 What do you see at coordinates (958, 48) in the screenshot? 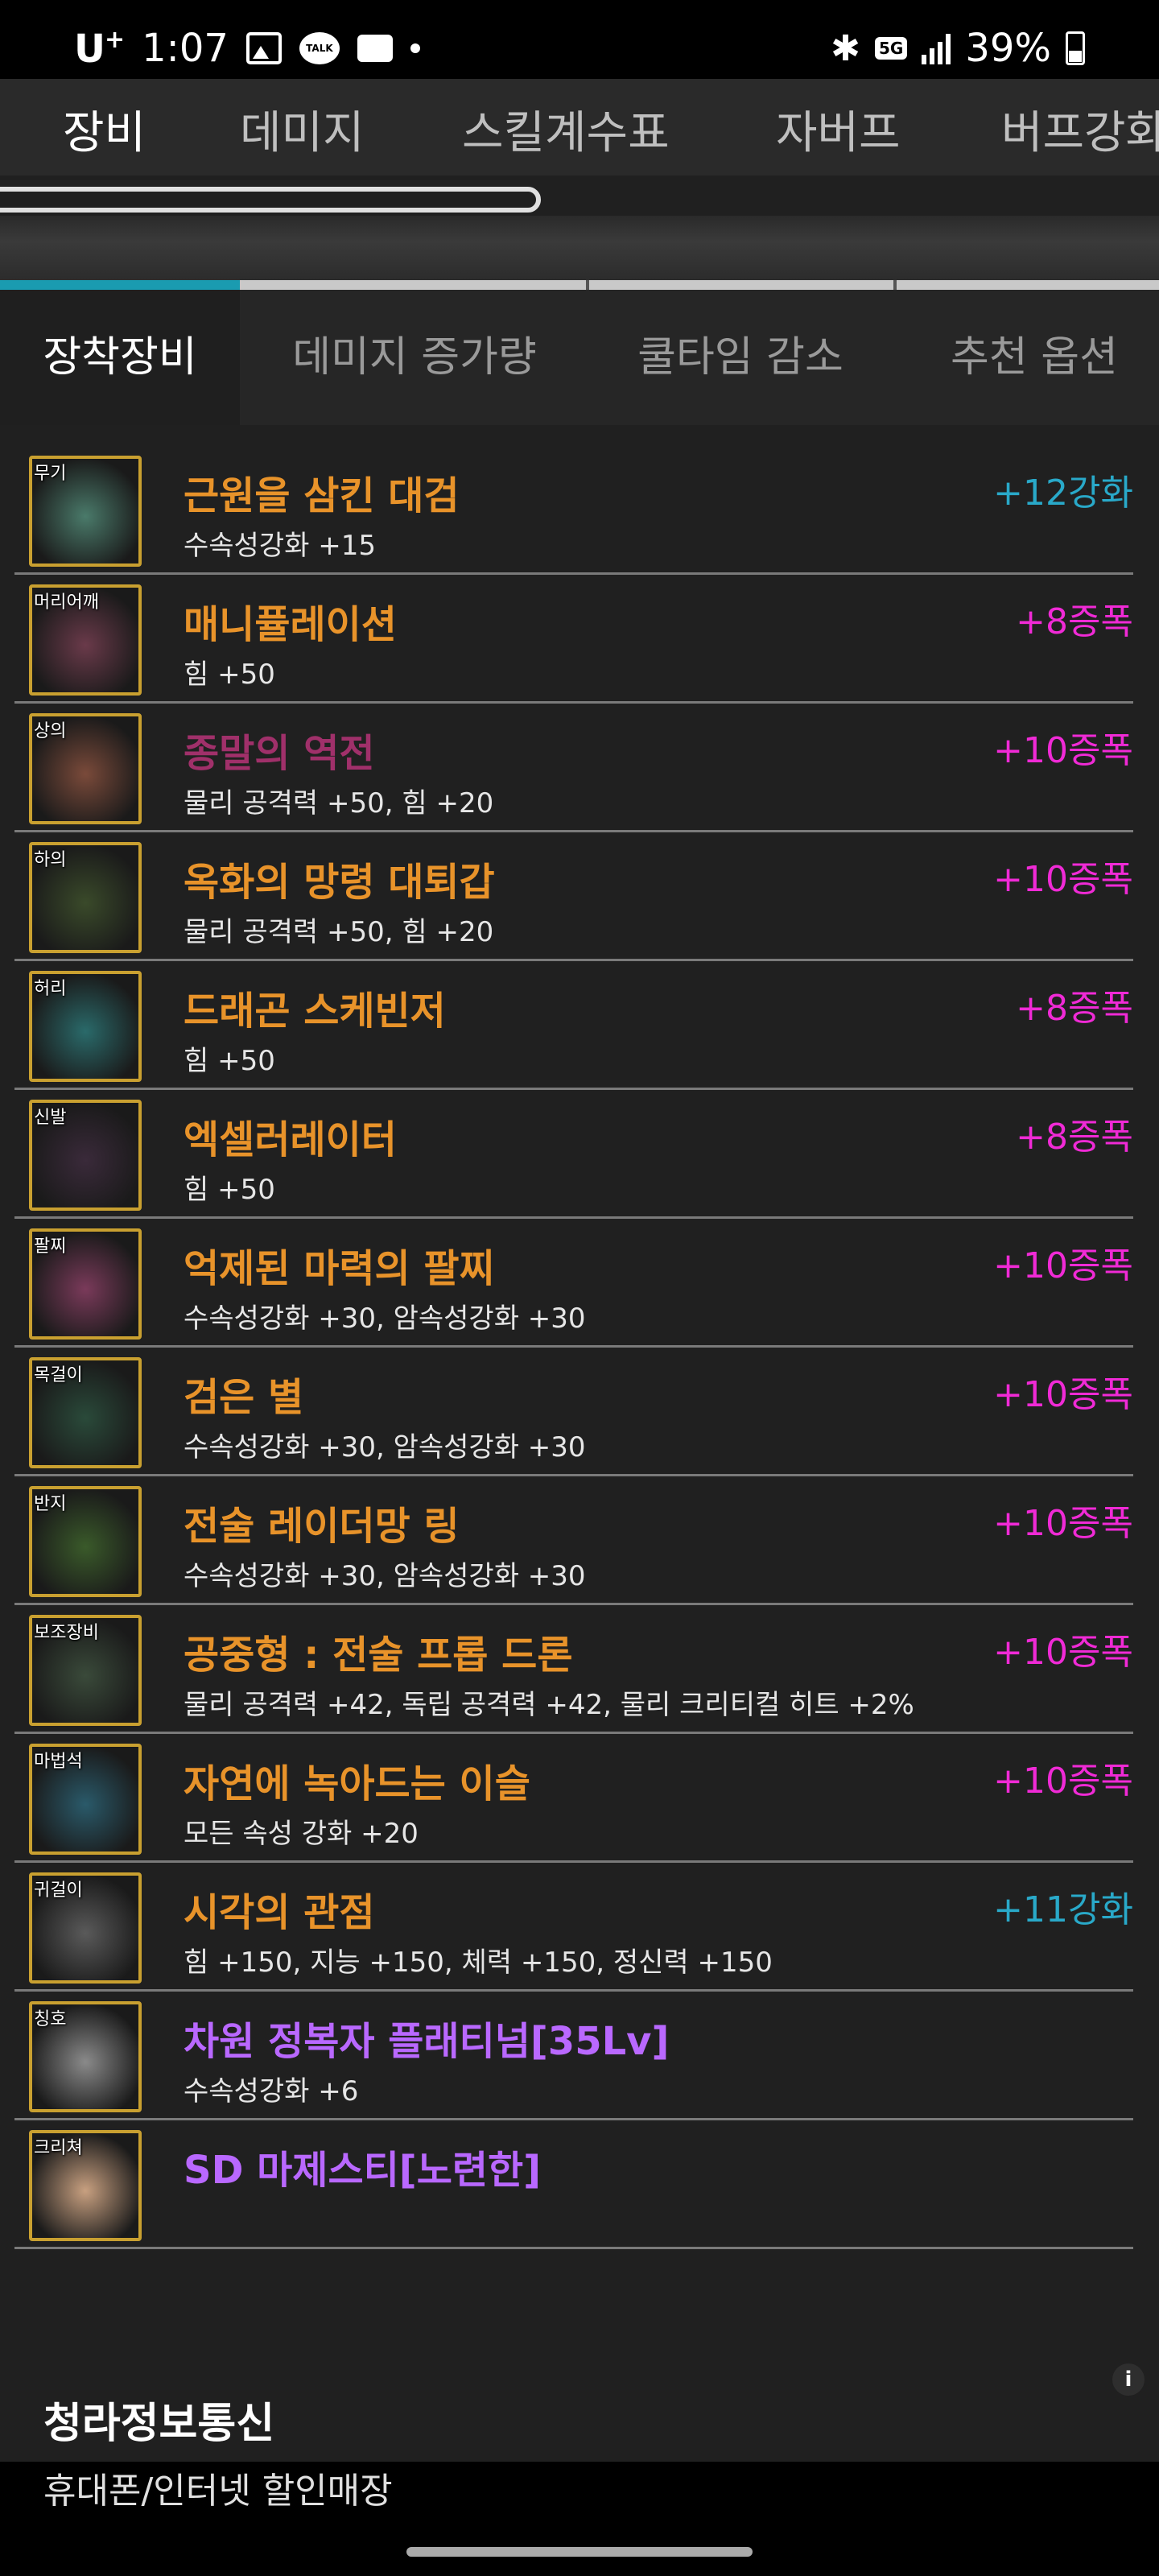
I see `status-right: ✱ 5G 39%` at bounding box center [958, 48].